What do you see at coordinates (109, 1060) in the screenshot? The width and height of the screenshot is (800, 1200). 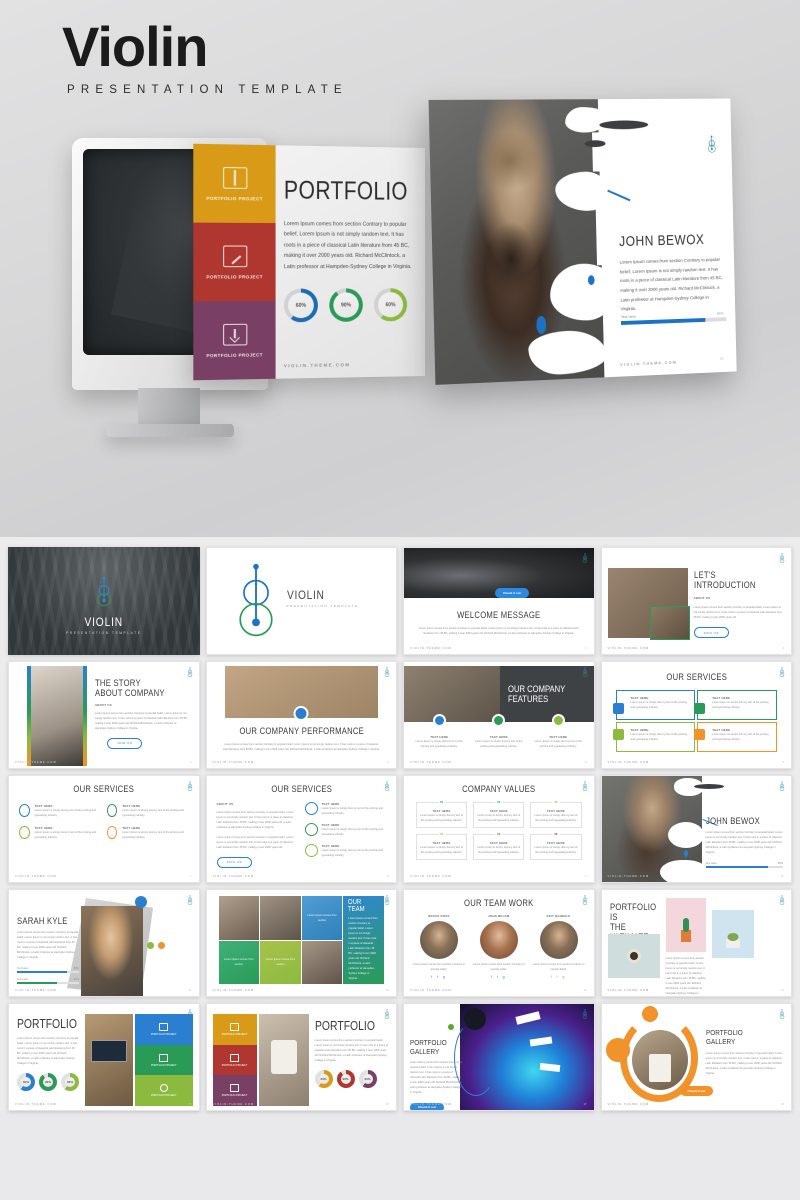 I see `laptop-photo` at bounding box center [109, 1060].